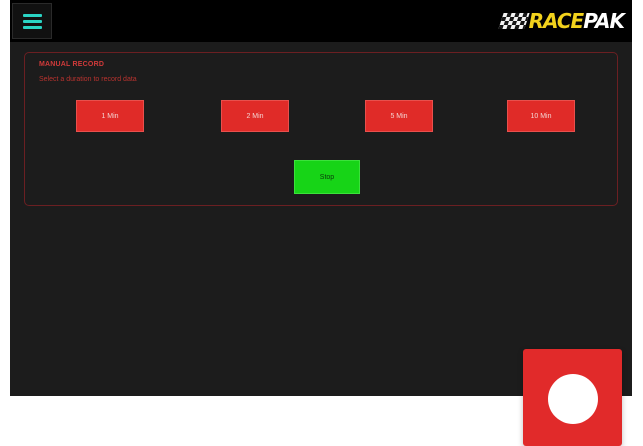  What do you see at coordinates (110, 116) in the screenshot?
I see `record-1-min-button: 1 Min` at bounding box center [110, 116].